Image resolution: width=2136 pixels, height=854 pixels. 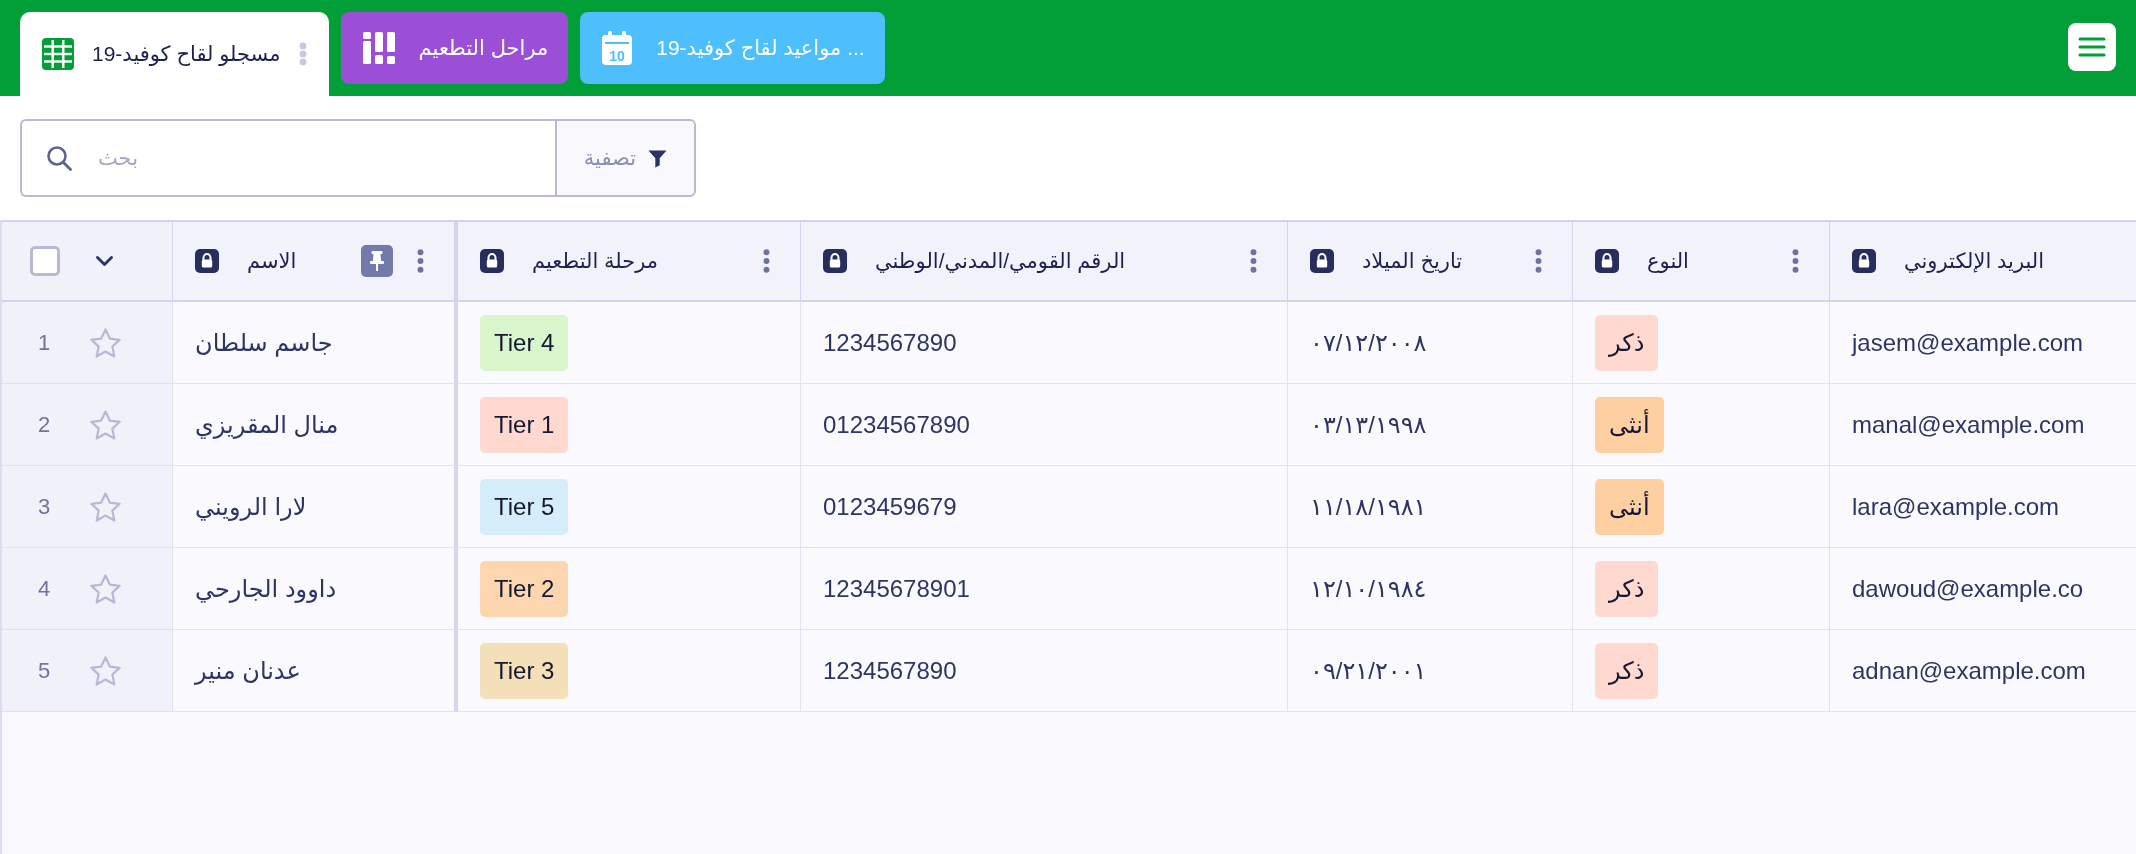 What do you see at coordinates (272, 261) in the screenshot?
I see `column-title: الاسم` at bounding box center [272, 261].